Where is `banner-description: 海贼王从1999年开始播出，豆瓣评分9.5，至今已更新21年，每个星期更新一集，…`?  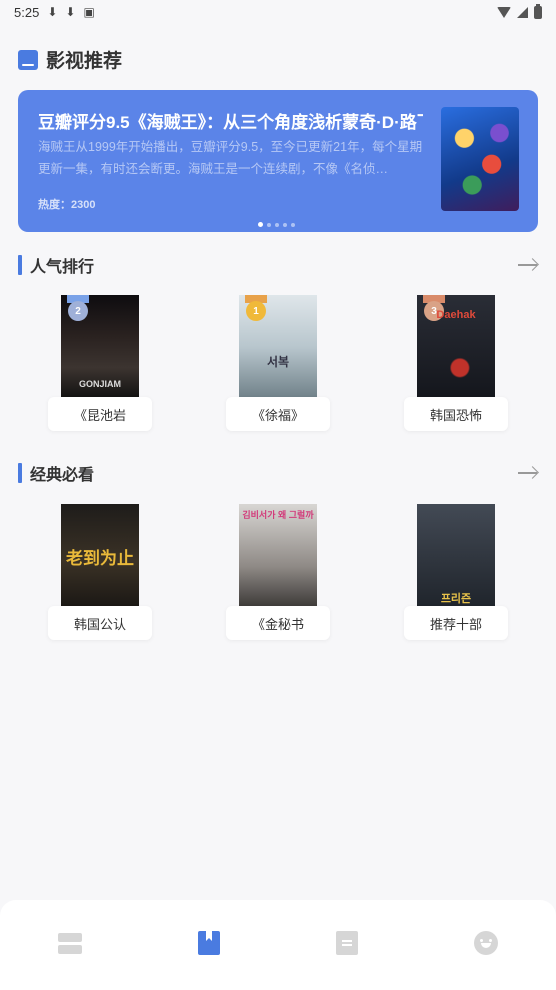
banner-description: 海贼王从1999年开始播出，豆瓣评分9.5，至今已更新21年，每个星期更新一集，… is located at coordinates (230, 158).